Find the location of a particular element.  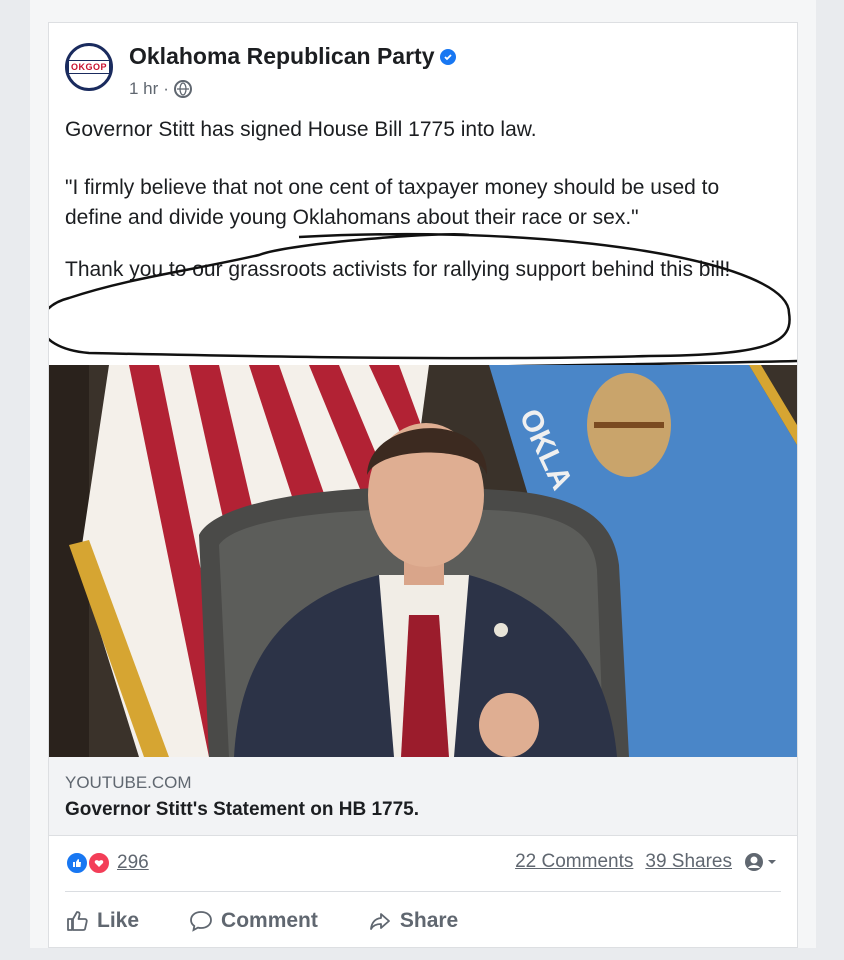

audience-selector is located at coordinates (760, 862).